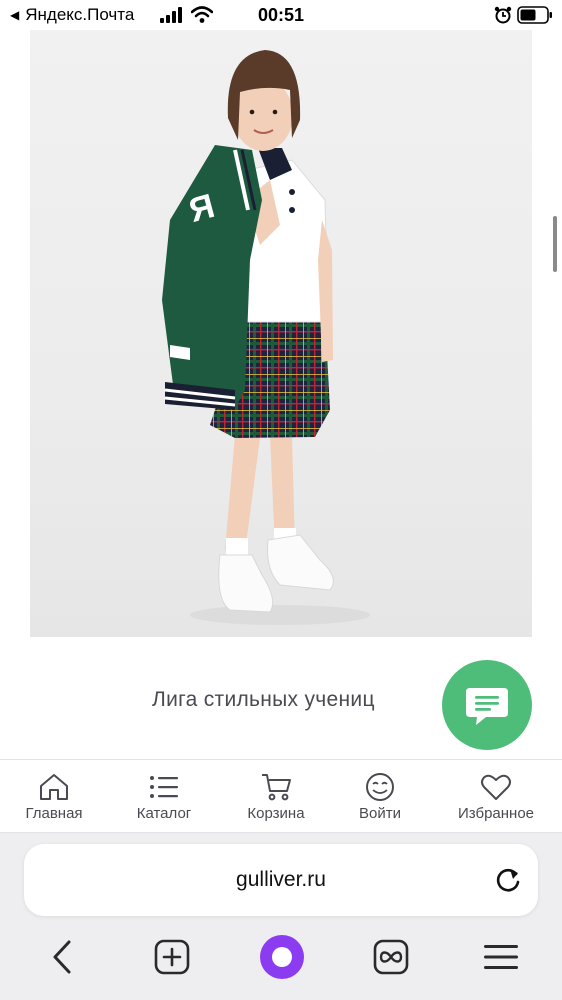  What do you see at coordinates (54, 813) in the screenshot?
I see `nav-item-label: Главная` at bounding box center [54, 813].